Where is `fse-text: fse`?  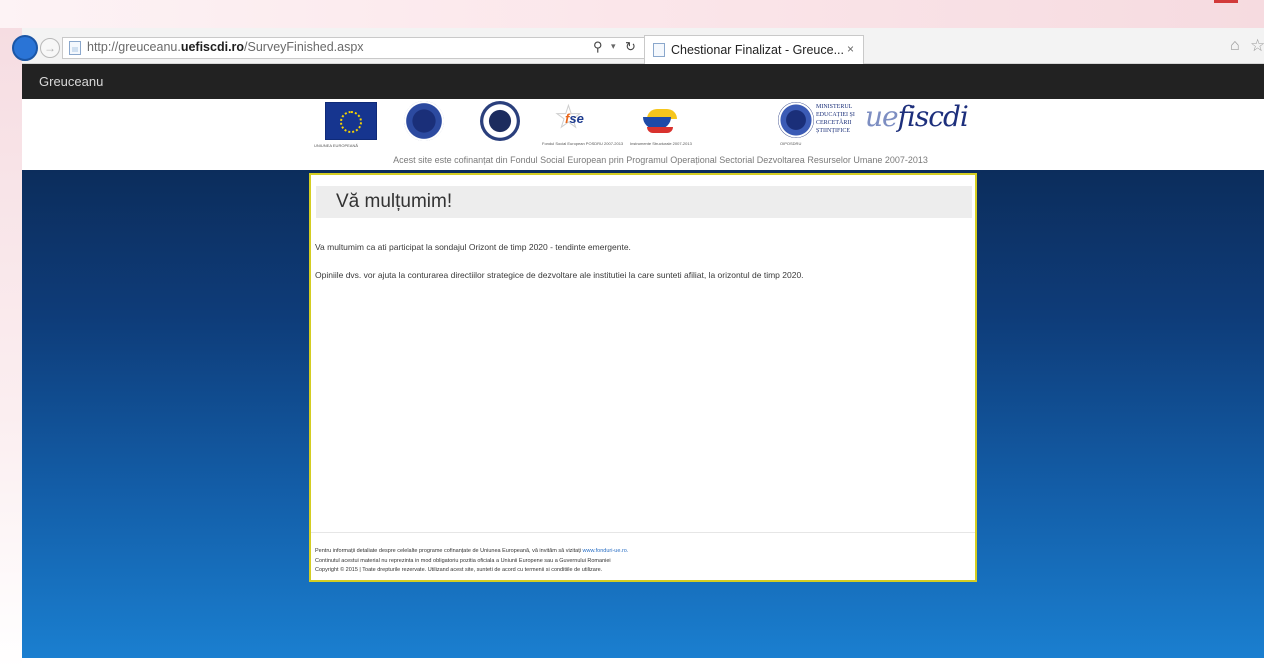
fse-text: fse is located at coordinates (574, 118).